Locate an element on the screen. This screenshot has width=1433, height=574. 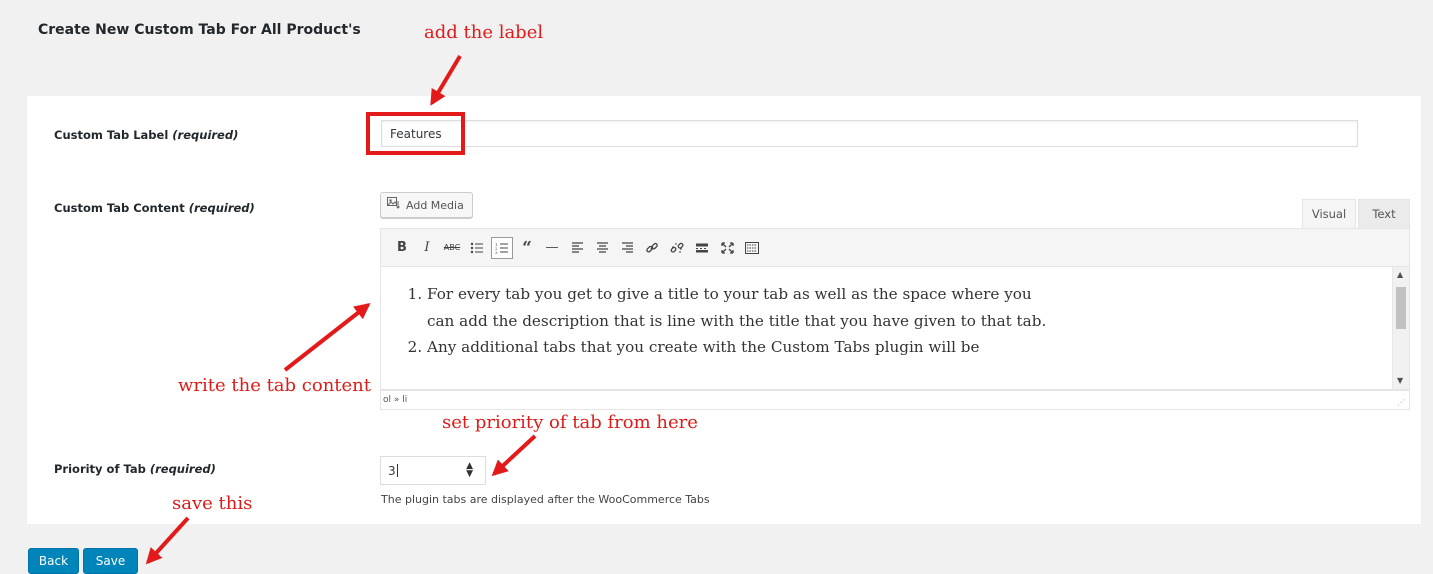
custom-tab-label-title: Custom Tab Label (required) is located at coordinates (146, 135).